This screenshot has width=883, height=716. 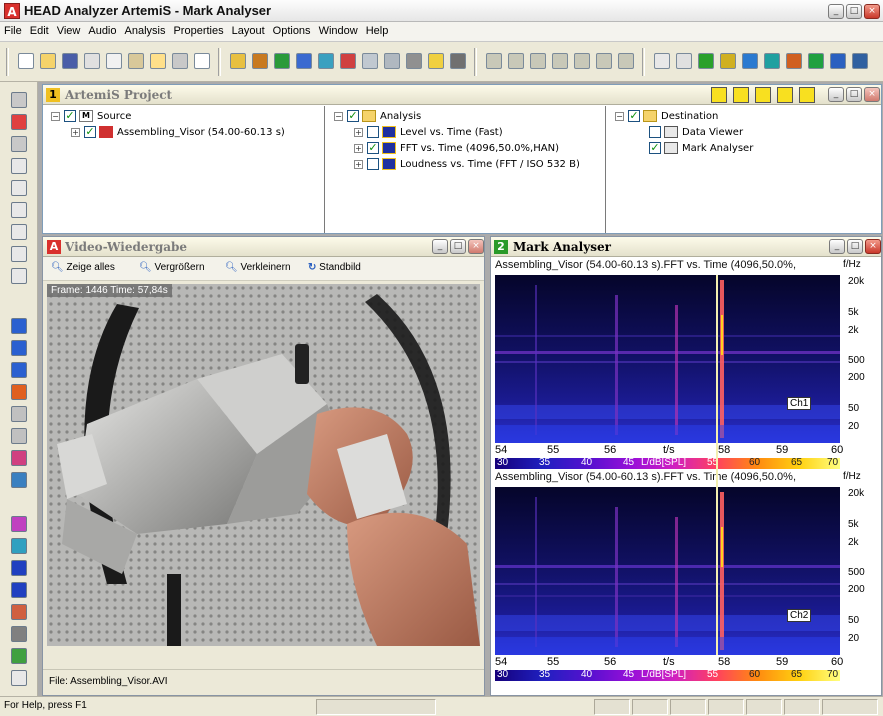 I want to click on video-title-bar: A Video-Wiedergabe _ □ ×, so click(x=263, y=247).